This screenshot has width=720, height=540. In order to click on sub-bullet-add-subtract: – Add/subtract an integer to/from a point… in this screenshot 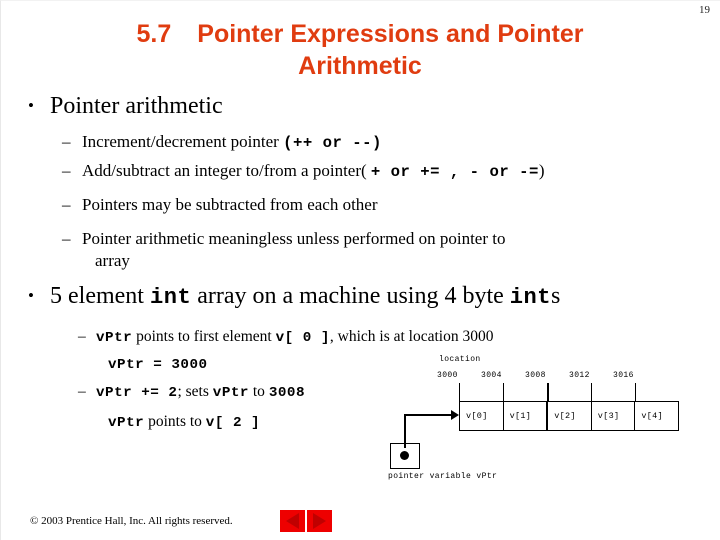, I will do `click(303, 171)`.